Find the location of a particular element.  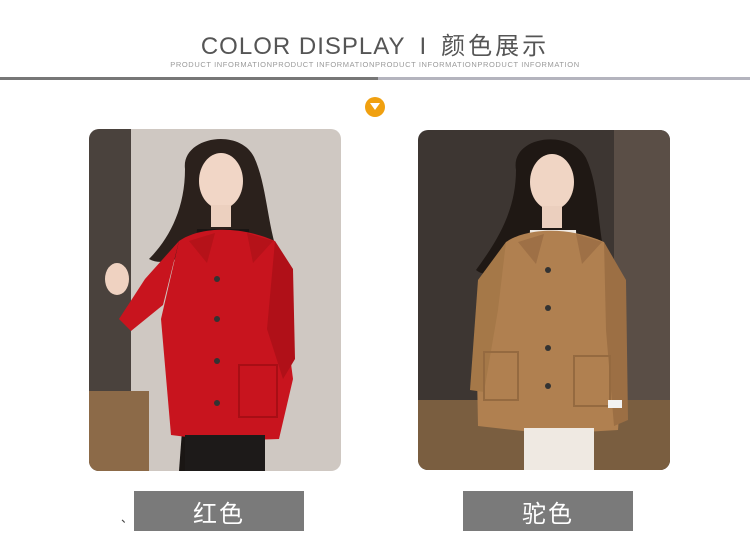

title-chinese: 颜色展示 is located at coordinates (495, 46).